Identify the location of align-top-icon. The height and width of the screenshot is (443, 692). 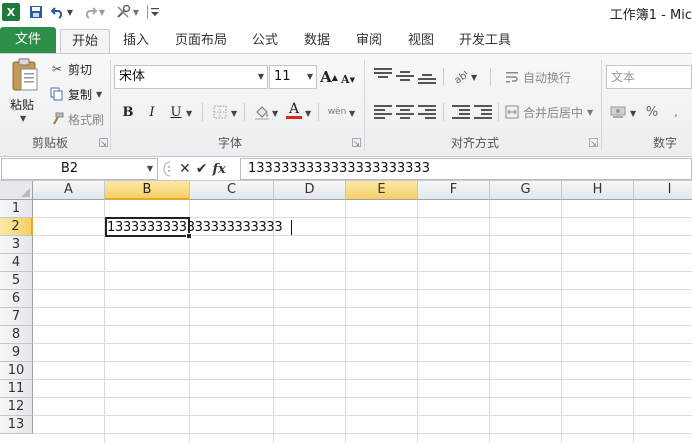
(383, 73).